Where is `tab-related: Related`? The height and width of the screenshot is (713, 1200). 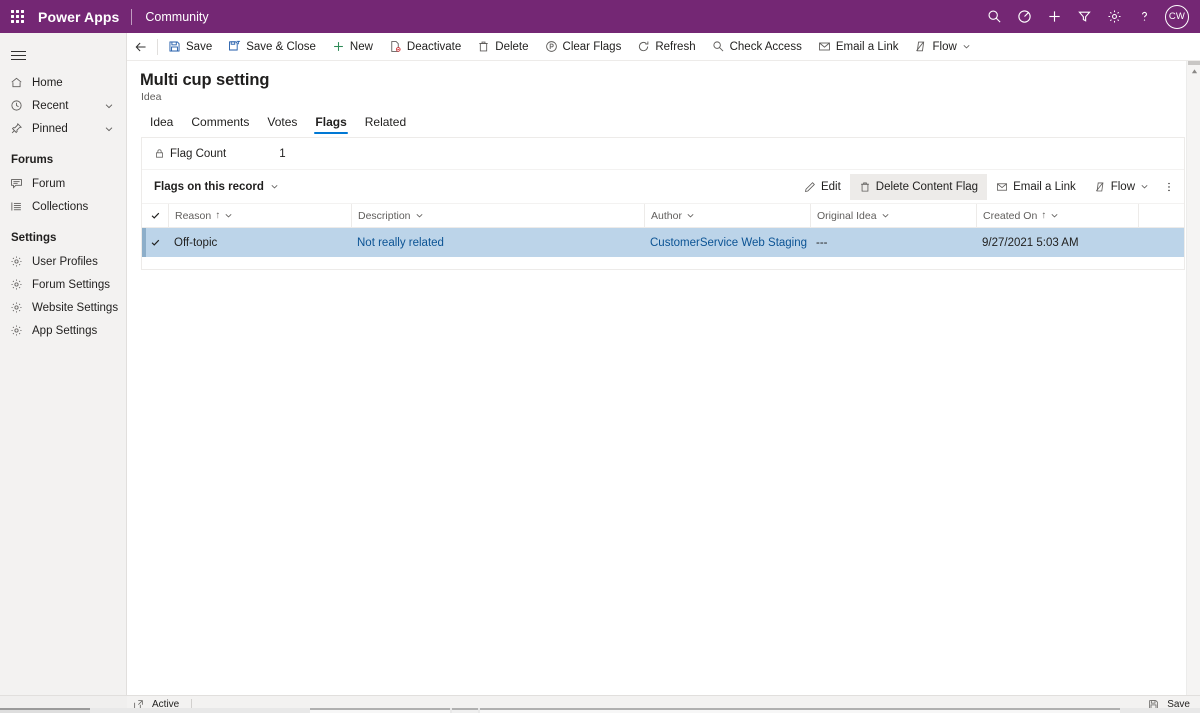 tab-related: Related is located at coordinates (385, 125).